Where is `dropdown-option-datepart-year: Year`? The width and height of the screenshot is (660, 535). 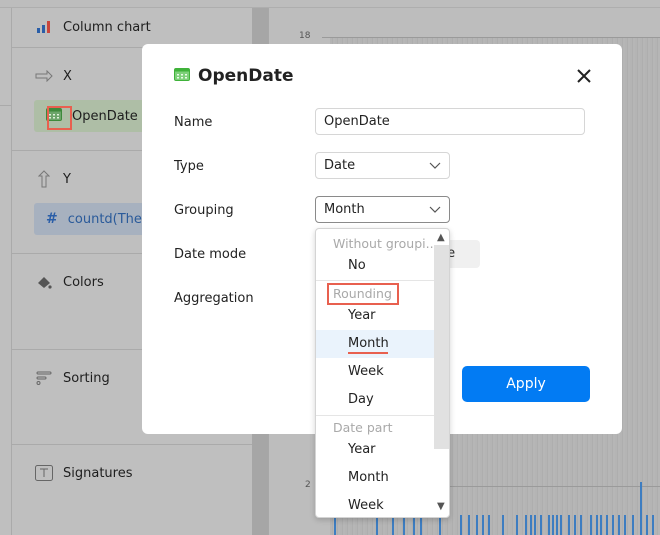 dropdown-option-datepart-year: Year is located at coordinates (375, 450).